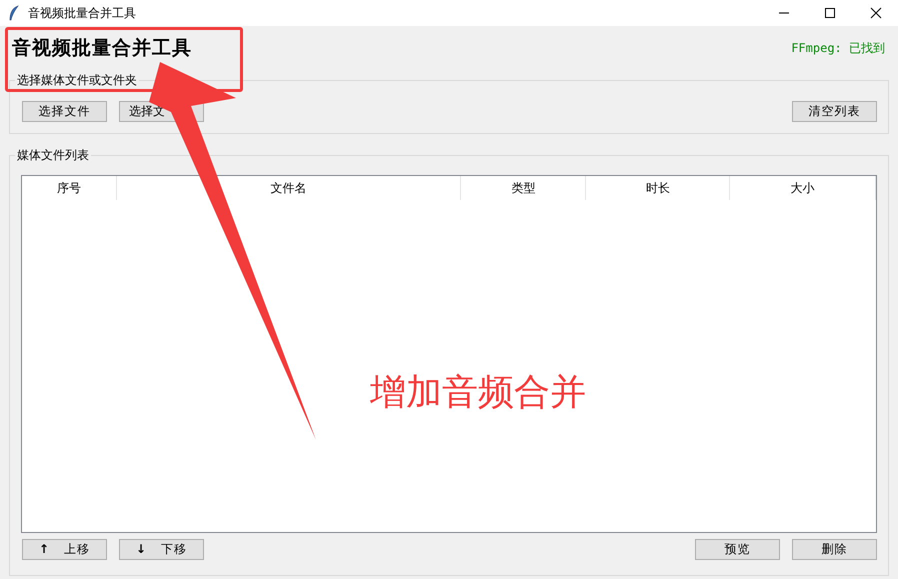 The width and height of the screenshot is (898, 579). I want to click on ffmpeg-status: FFmpeg: 已找到, so click(838, 48).